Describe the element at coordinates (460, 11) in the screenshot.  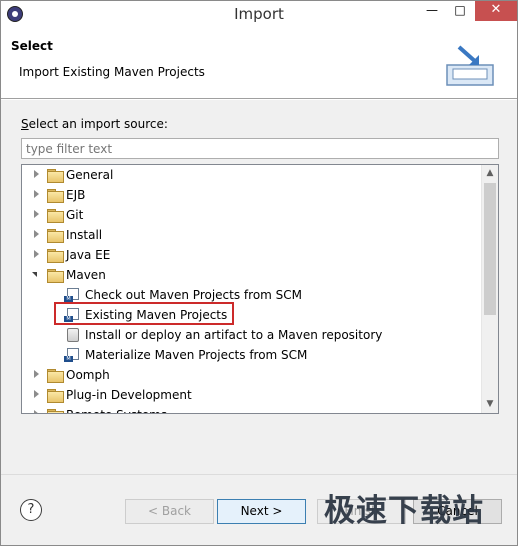
I see `maximize-button: □` at that location.